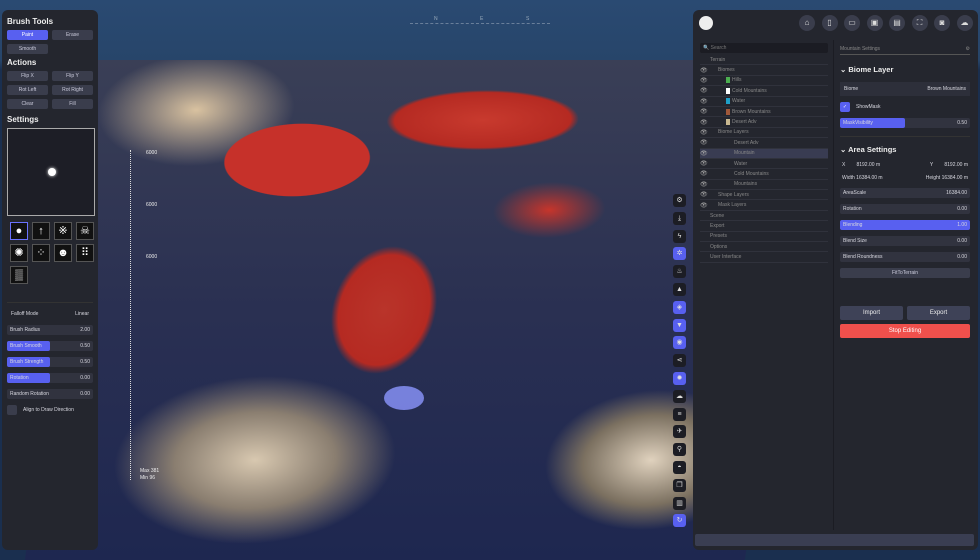  What do you see at coordinates (845, 107) in the screenshot?
I see `check-icon: ✓` at bounding box center [845, 107].